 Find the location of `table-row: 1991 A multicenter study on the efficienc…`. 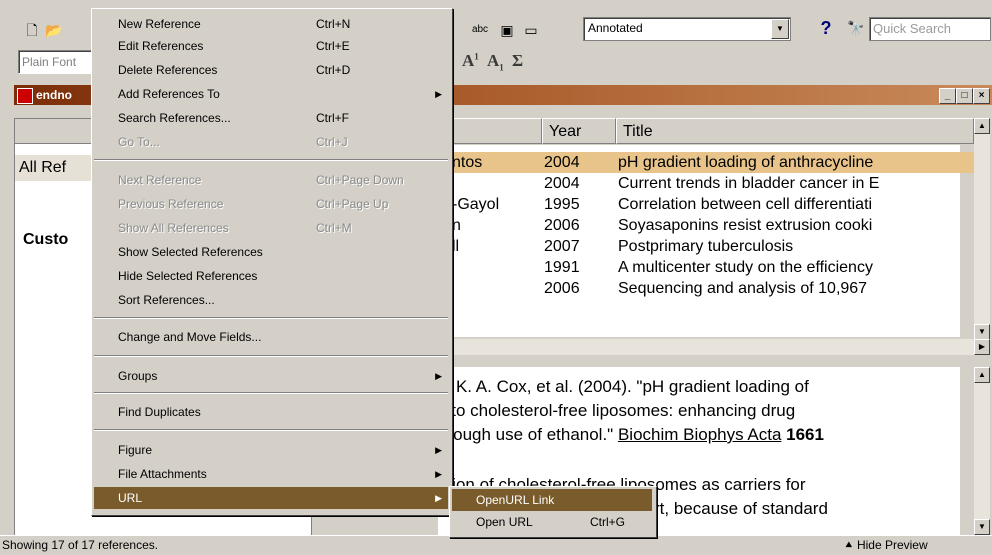

table-row: 1991 A multicenter study on the efficienc… is located at coordinates (713, 267).